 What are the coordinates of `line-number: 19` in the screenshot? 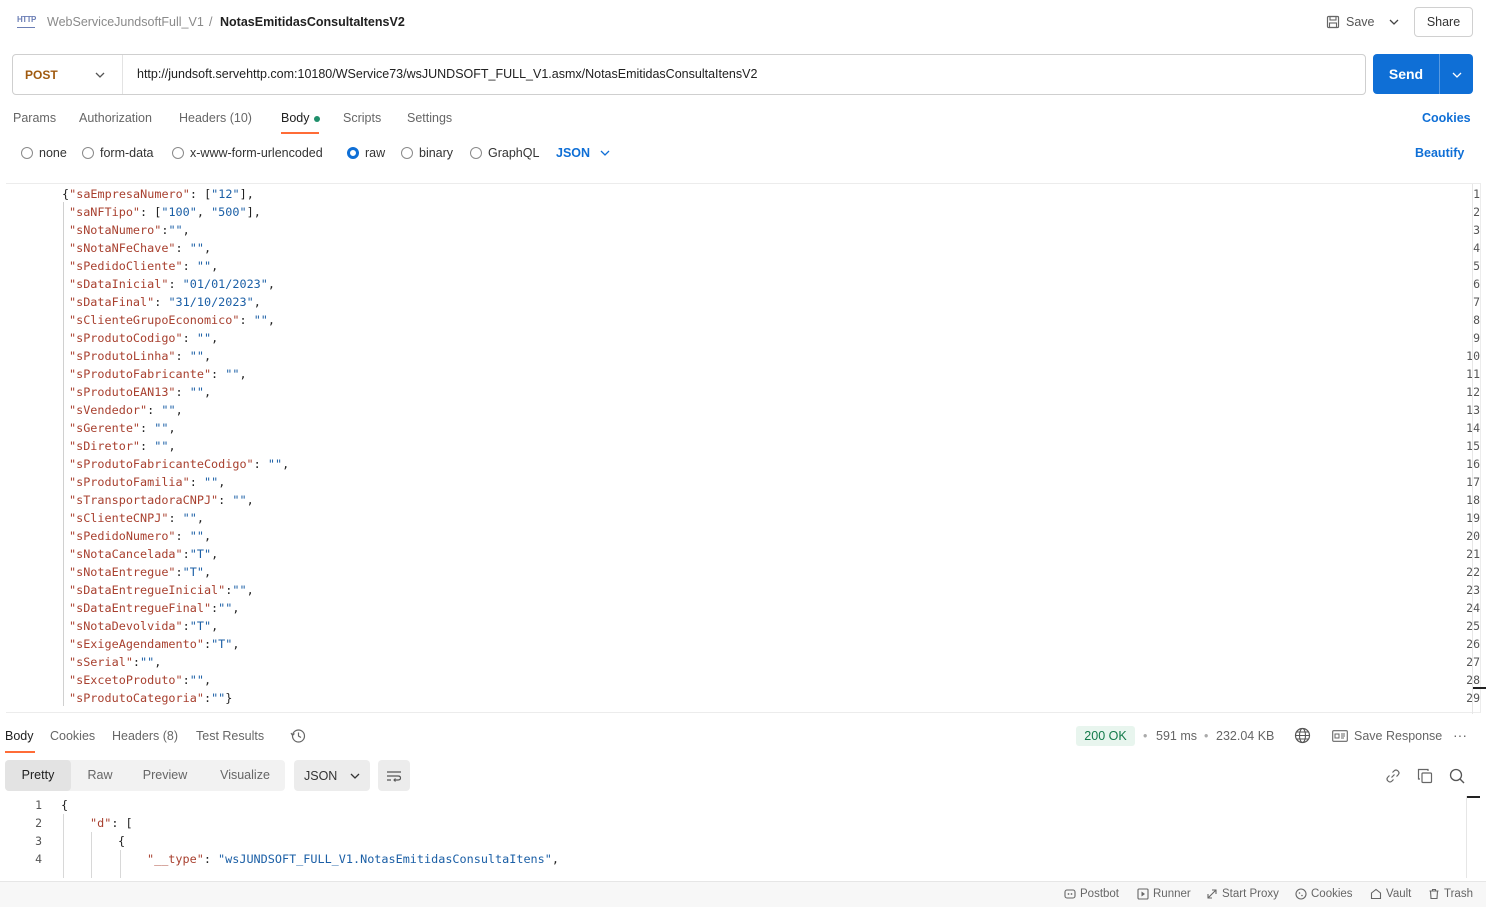 It's located at (1473, 518).